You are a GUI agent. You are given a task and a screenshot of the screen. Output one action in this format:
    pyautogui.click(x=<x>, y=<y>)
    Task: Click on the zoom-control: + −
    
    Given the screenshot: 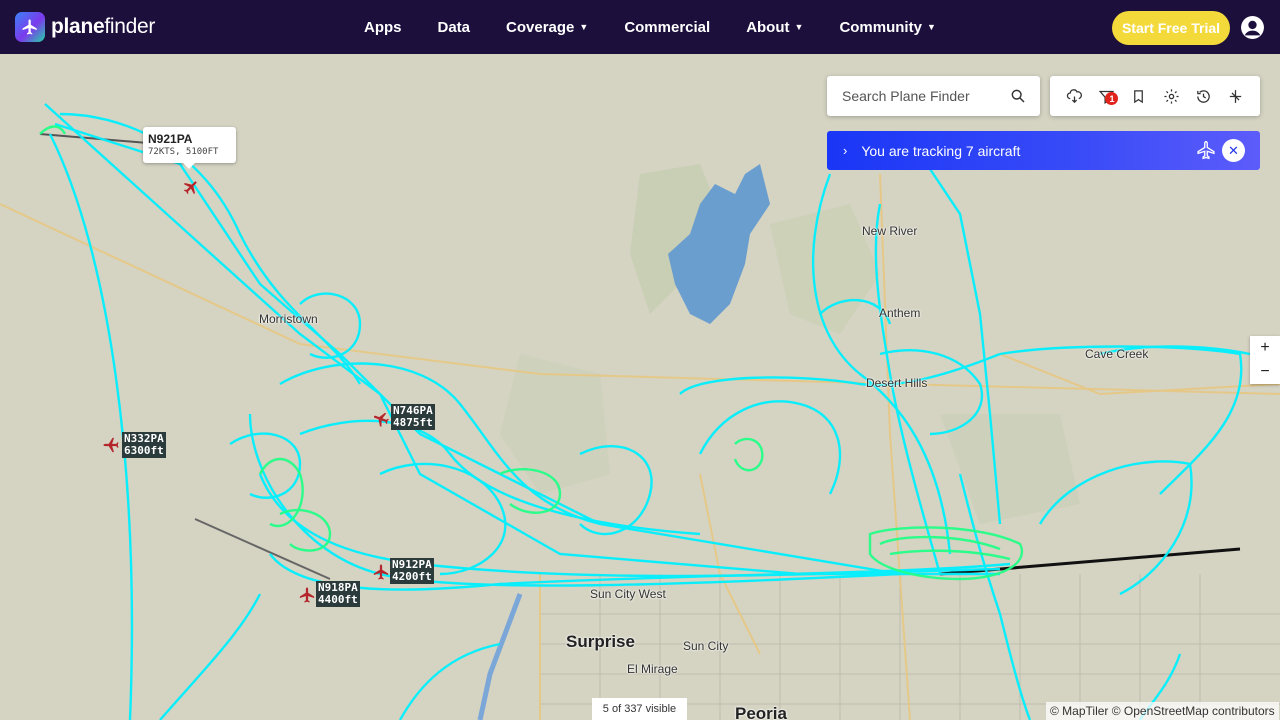 What is the action you would take?
    pyautogui.click(x=1265, y=360)
    